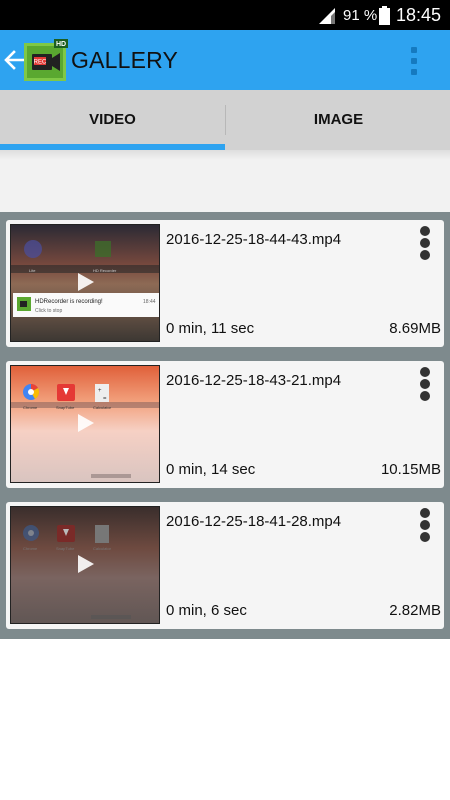 This screenshot has width=450, height=800. I want to click on battery-percent: 91 %, so click(360, 15).